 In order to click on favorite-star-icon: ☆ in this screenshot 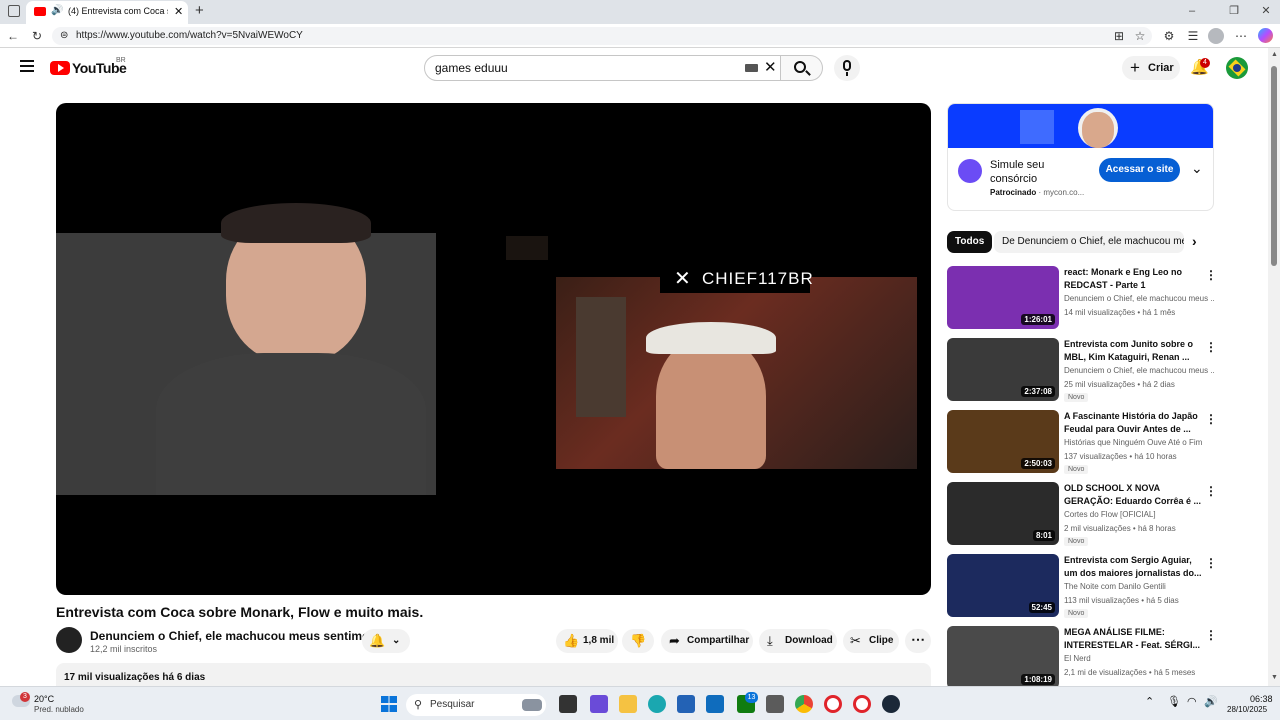, I will do `click(1140, 36)`.